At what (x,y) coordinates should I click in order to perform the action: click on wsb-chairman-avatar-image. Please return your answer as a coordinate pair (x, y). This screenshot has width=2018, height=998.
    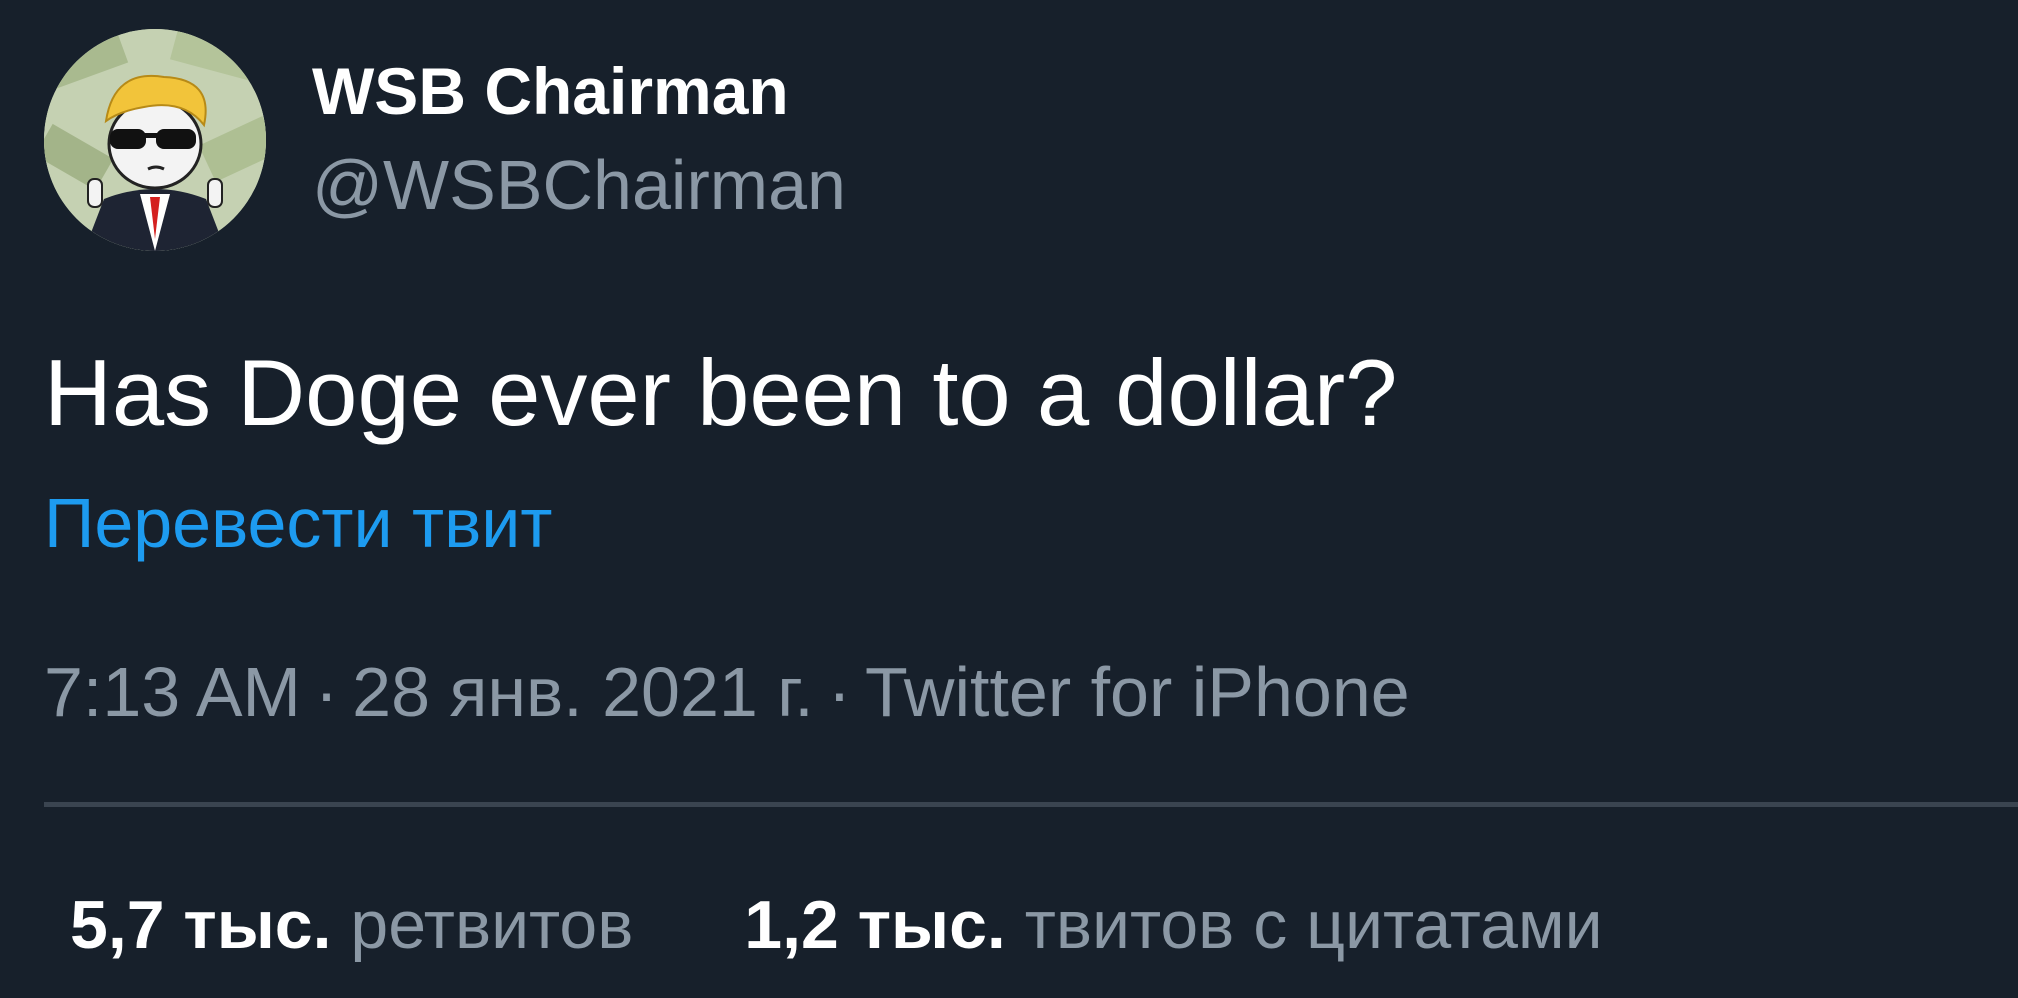
    Looking at the image, I should click on (155, 140).